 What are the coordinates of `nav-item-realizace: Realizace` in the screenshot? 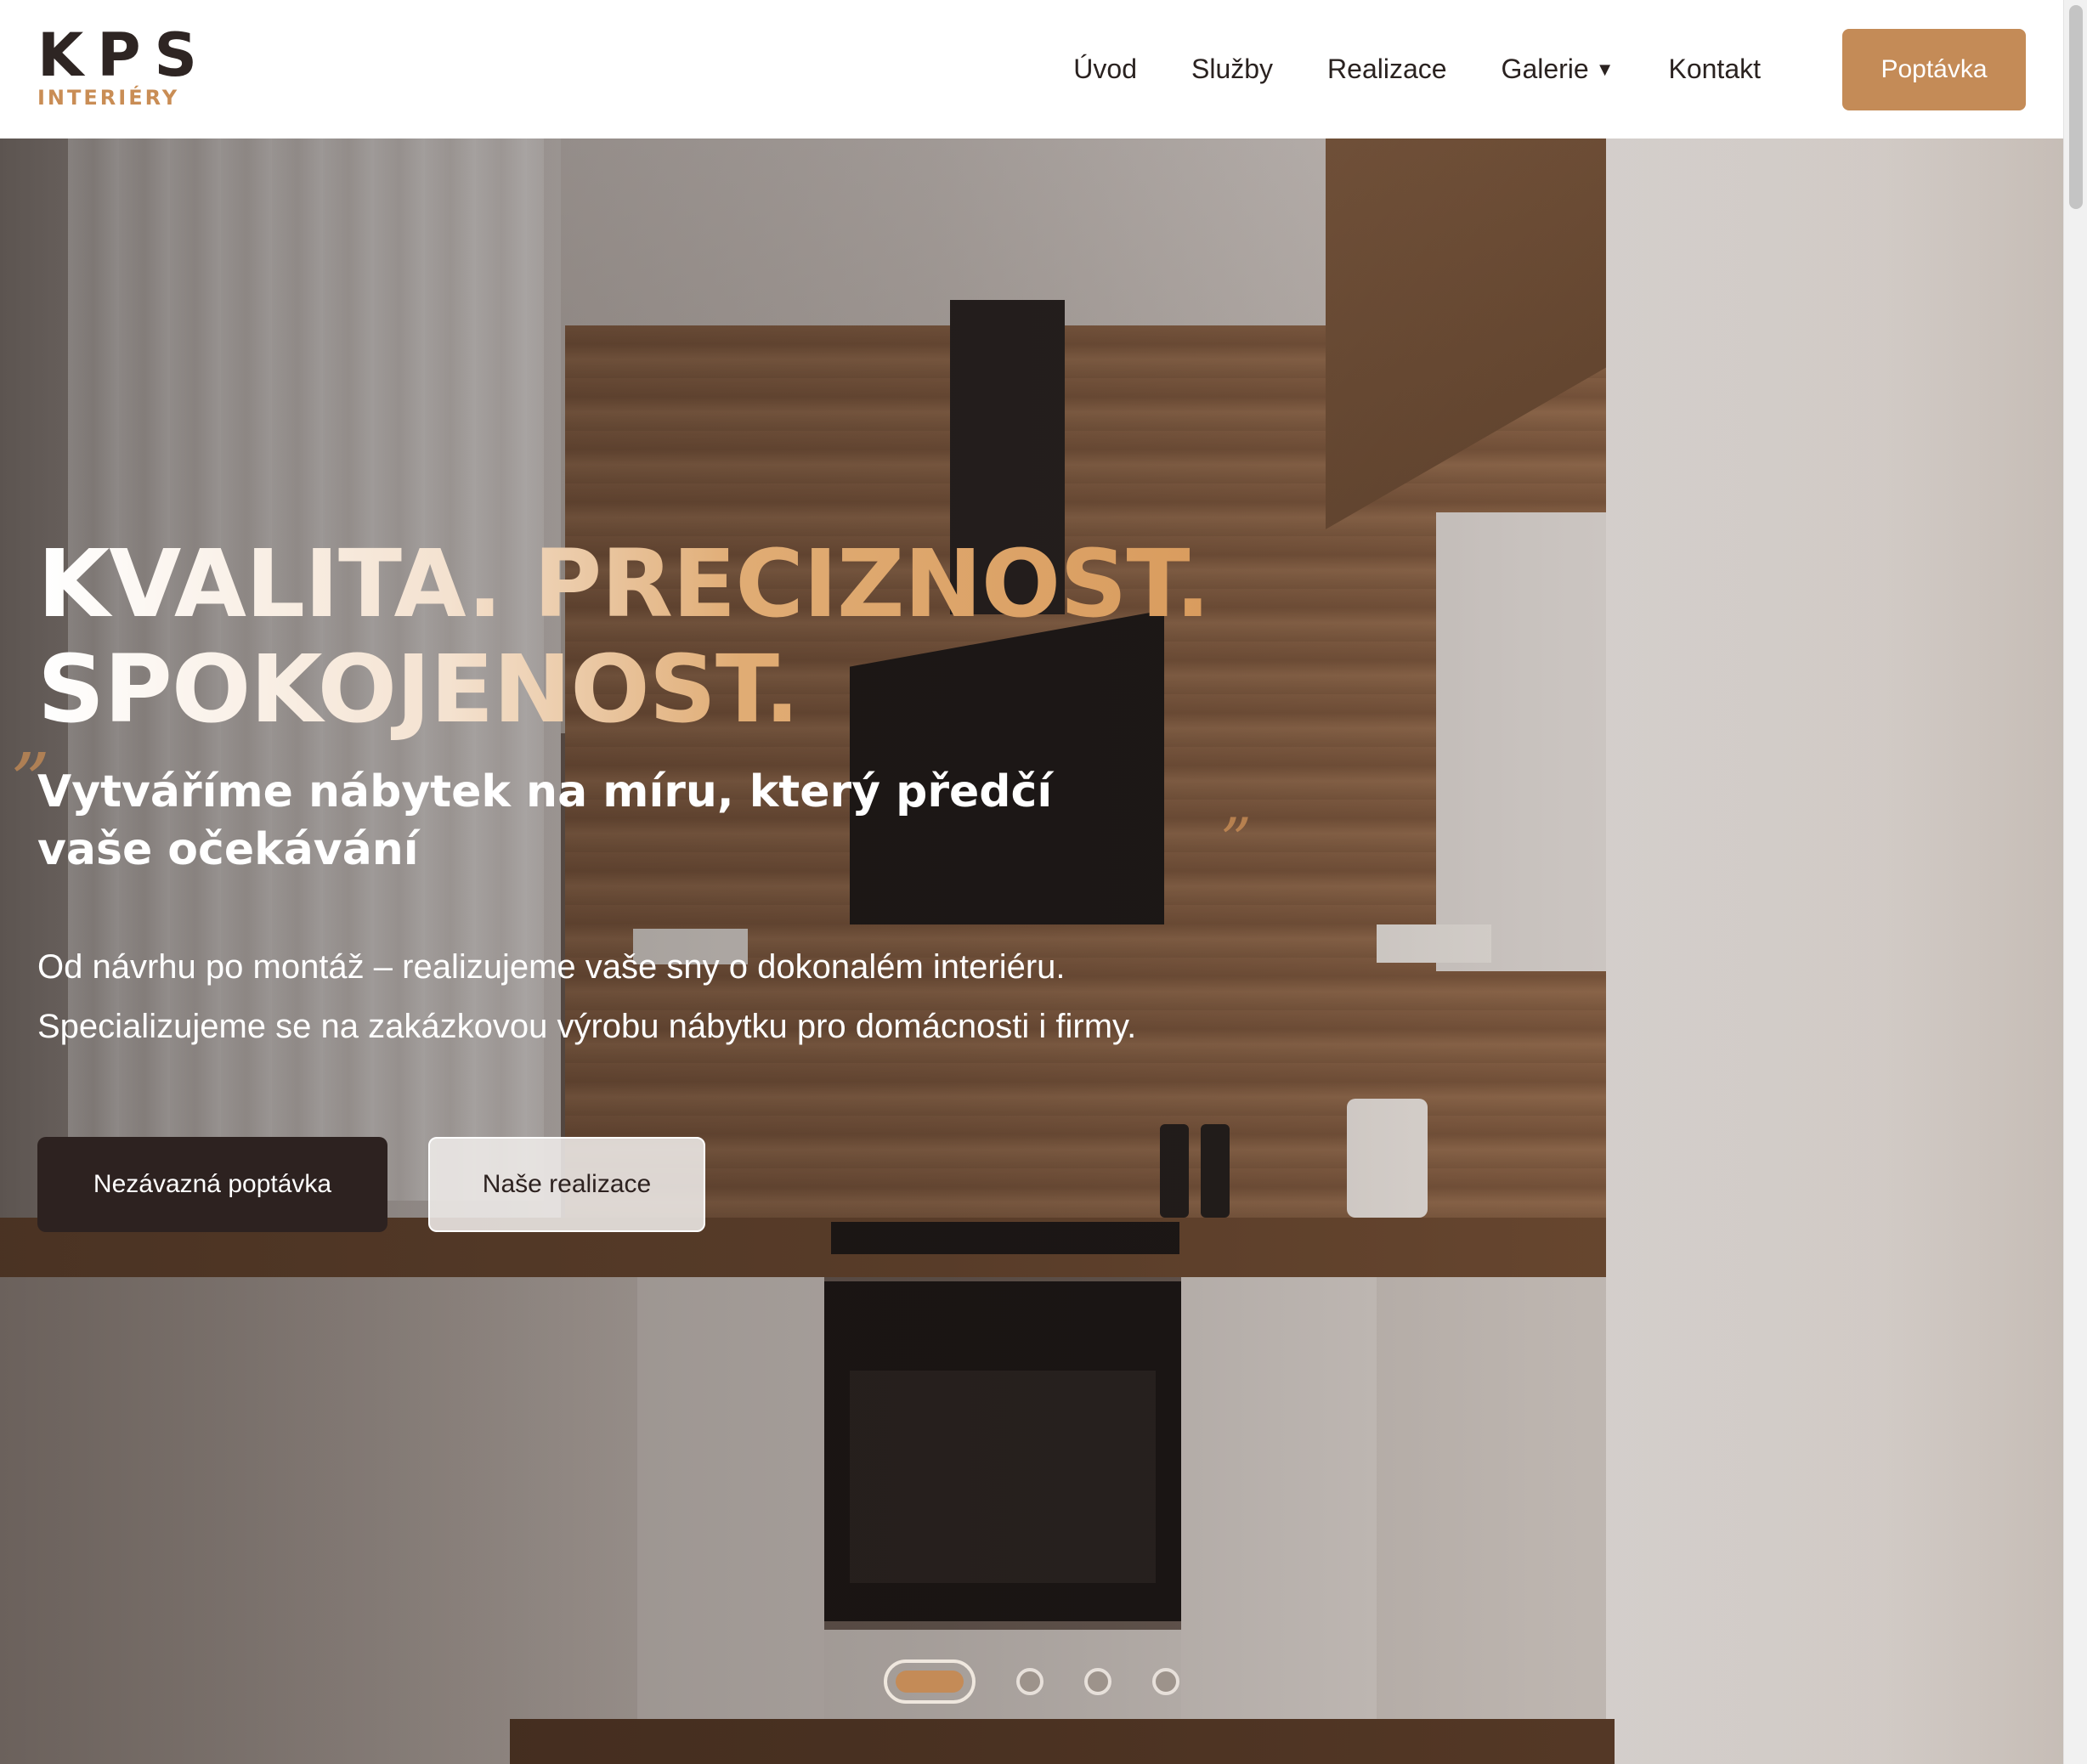 It's located at (1387, 69).